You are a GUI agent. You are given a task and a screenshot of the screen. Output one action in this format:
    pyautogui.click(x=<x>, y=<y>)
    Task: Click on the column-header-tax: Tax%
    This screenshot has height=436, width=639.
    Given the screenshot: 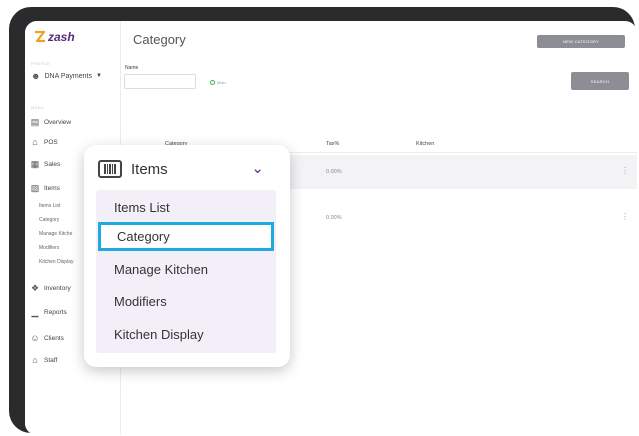 What is the action you would take?
    pyautogui.click(x=332, y=144)
    